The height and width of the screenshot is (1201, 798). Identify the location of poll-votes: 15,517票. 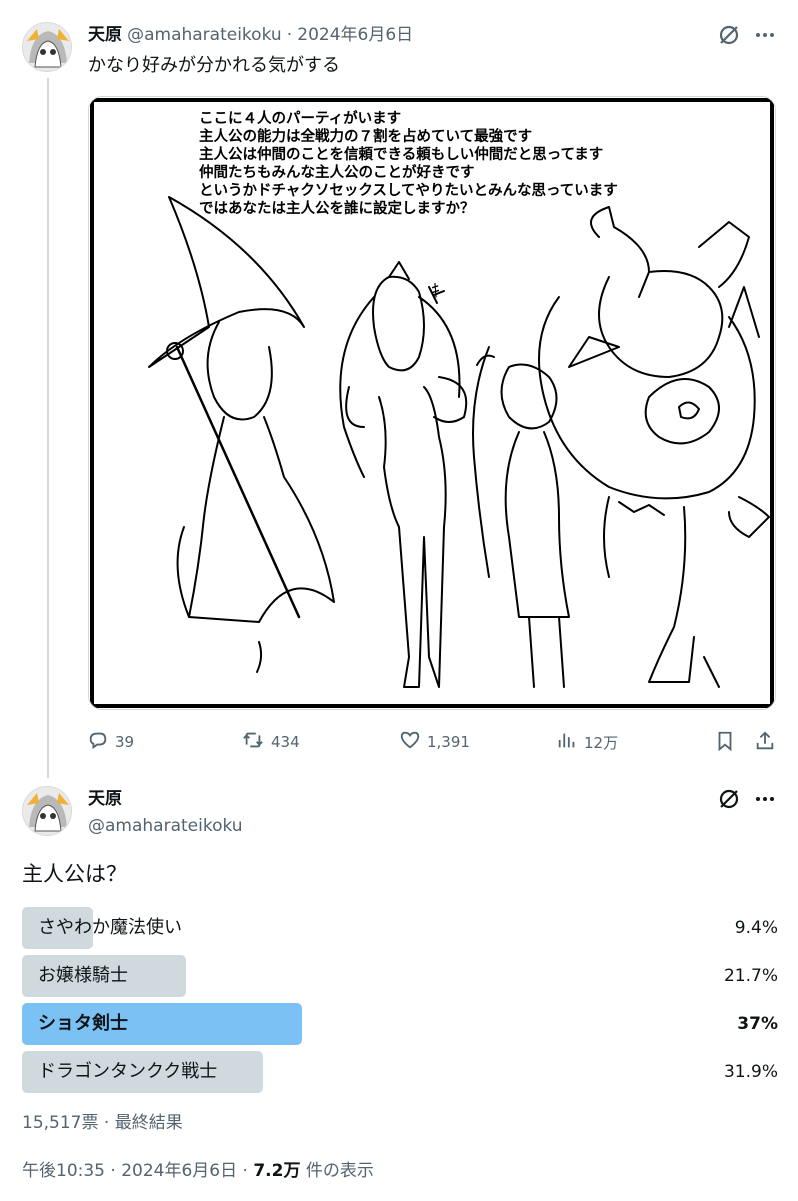
(60, 1123).